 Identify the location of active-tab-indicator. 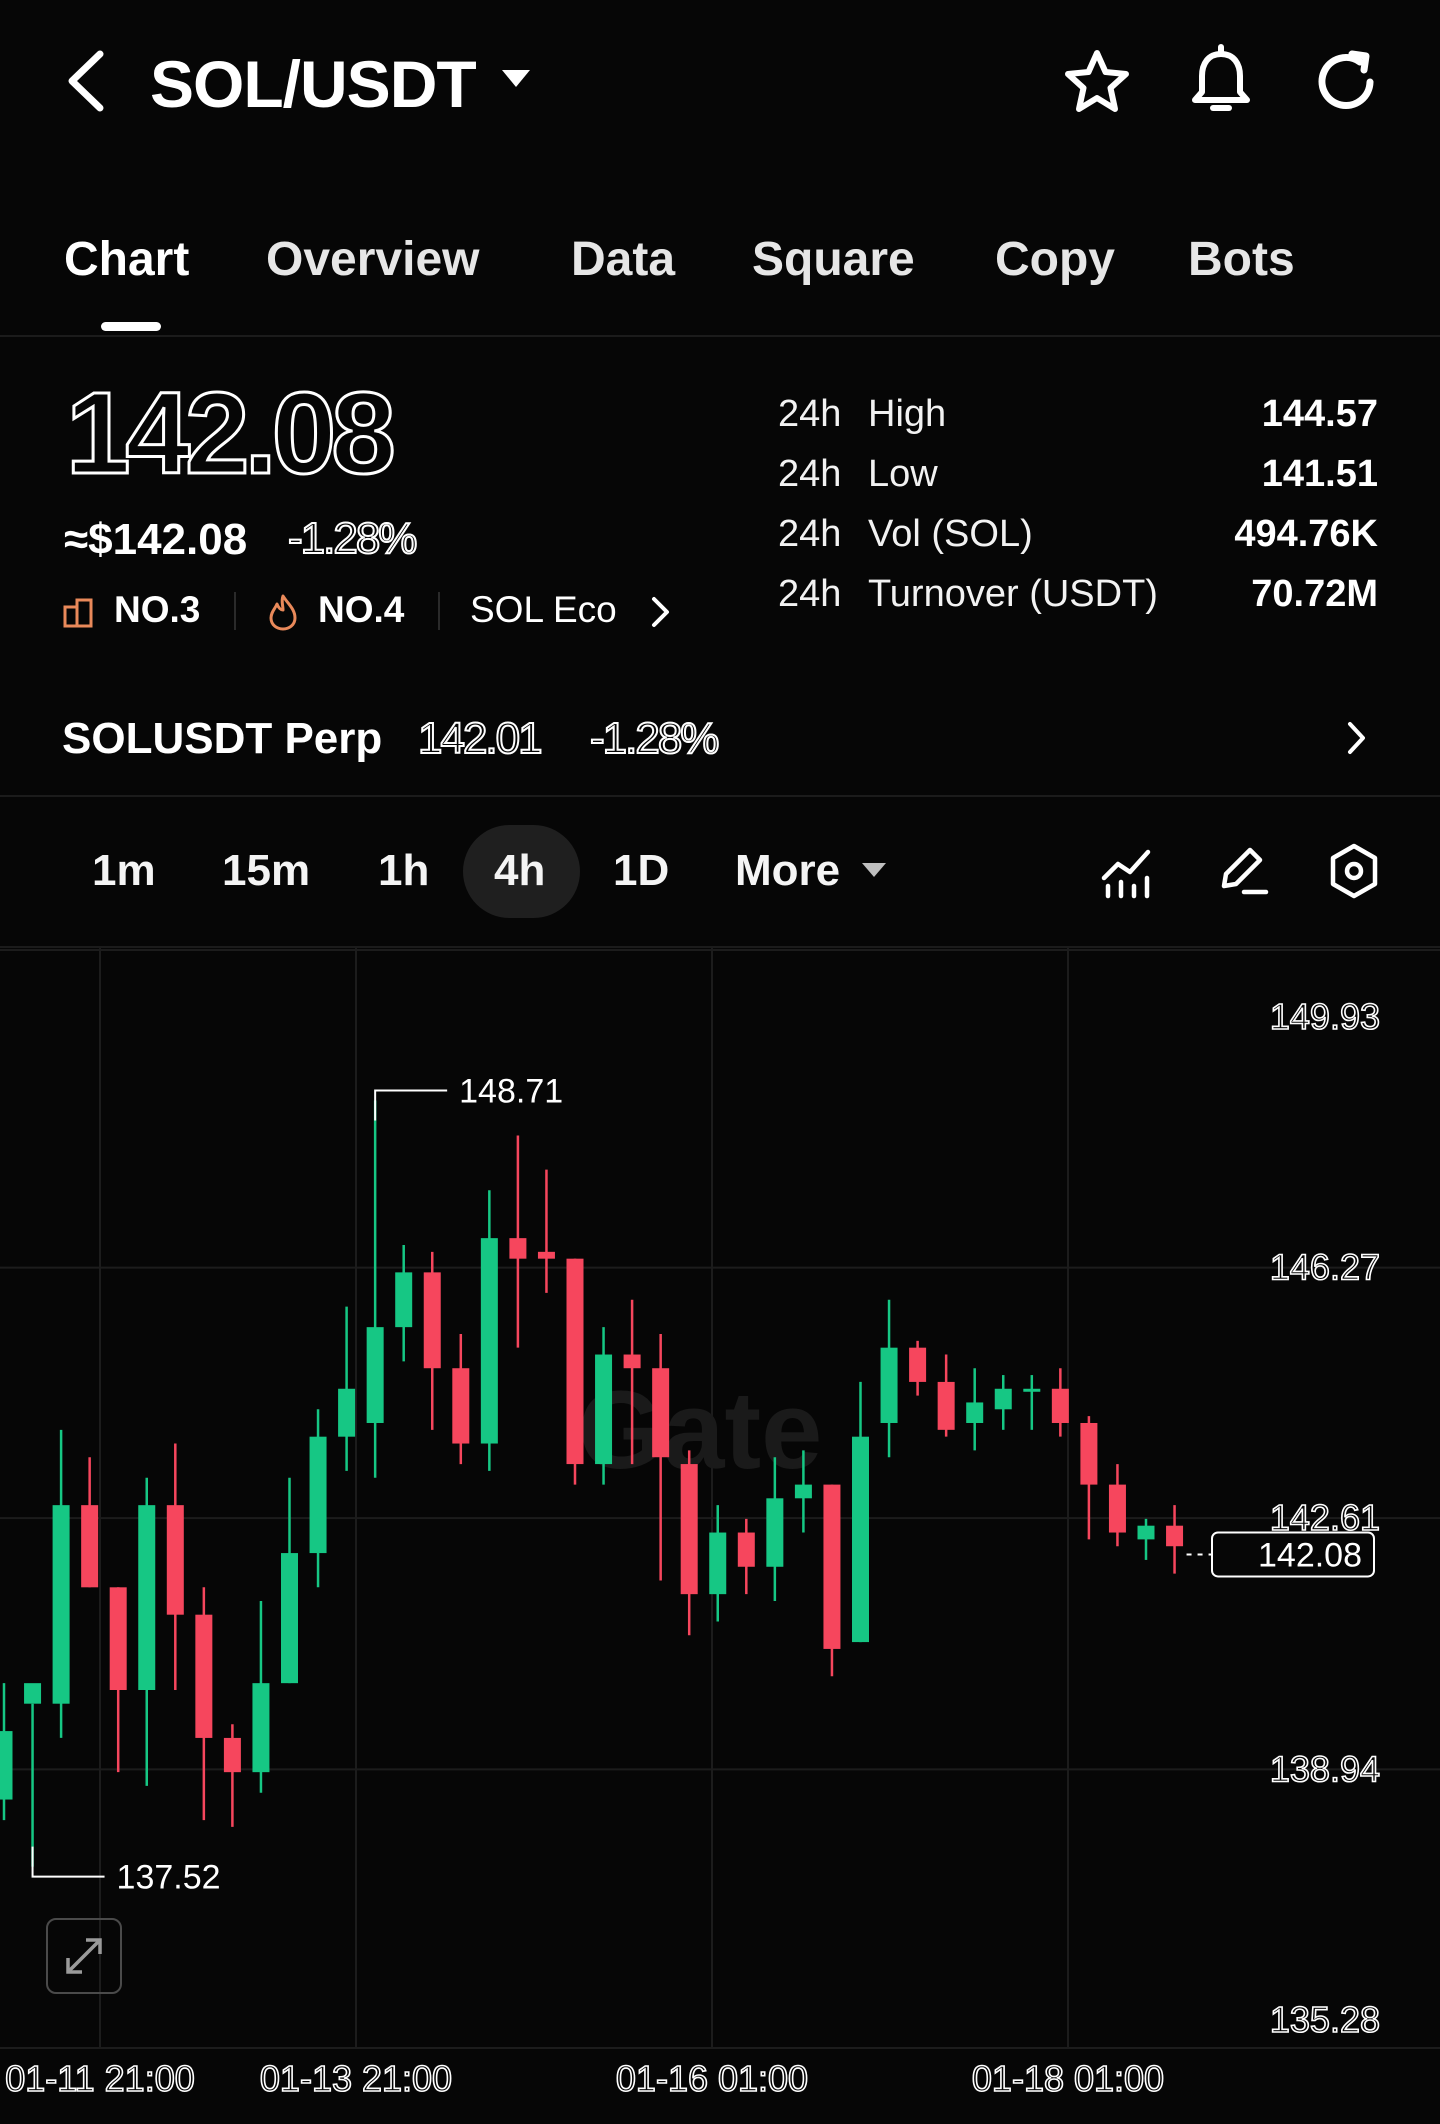
(131, 326).